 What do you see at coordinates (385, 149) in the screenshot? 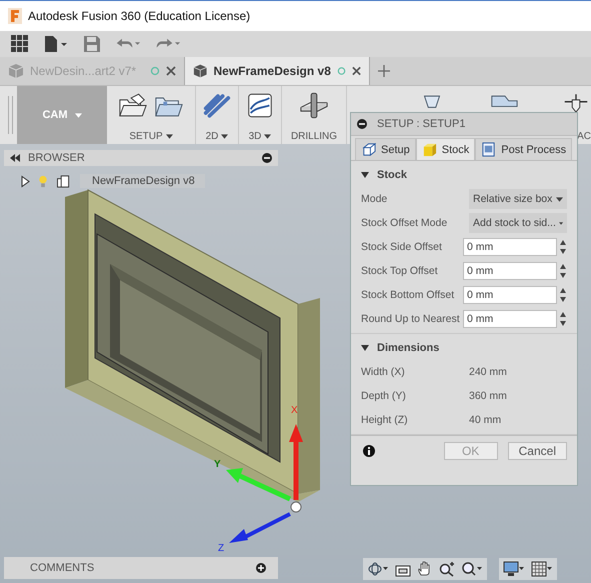
I see `dialog-tab: Setup` at bounding box center [385, 149].